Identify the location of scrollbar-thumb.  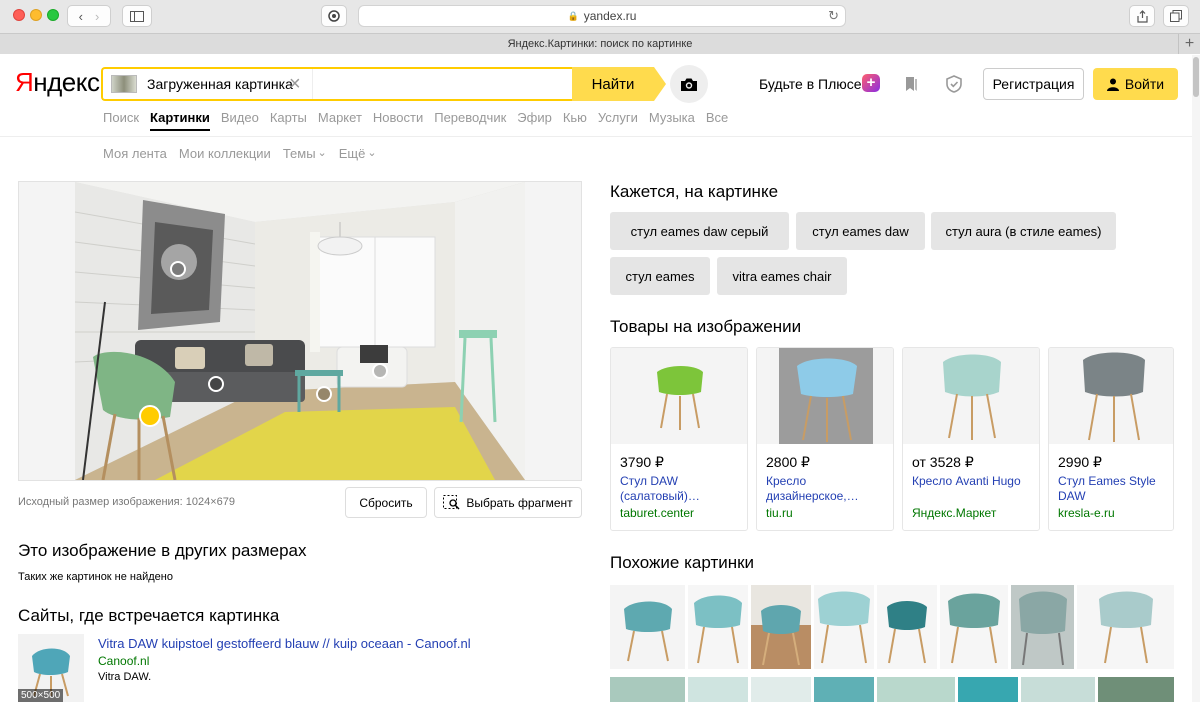
(1196, 77).